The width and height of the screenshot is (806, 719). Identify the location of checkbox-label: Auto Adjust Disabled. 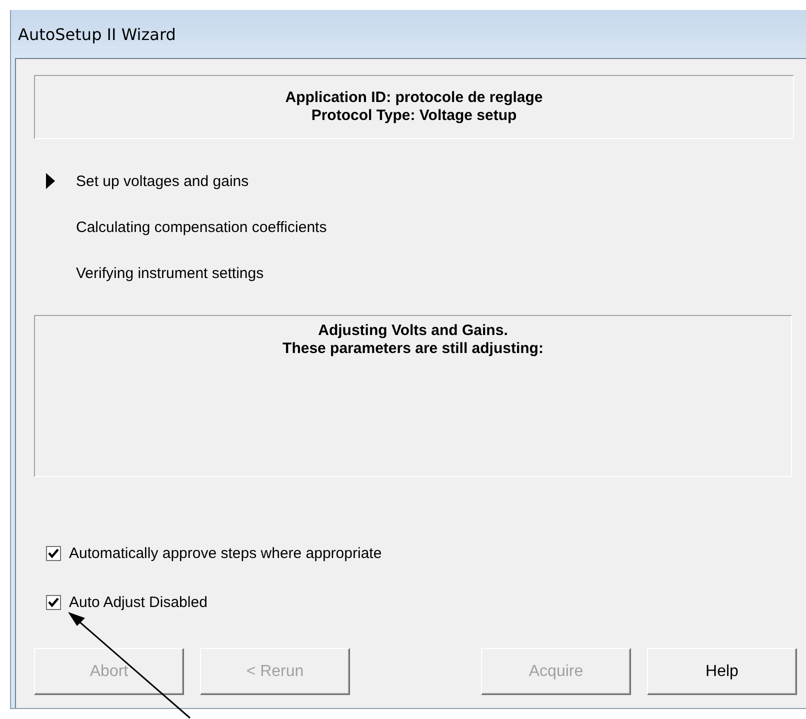
(138, 602).